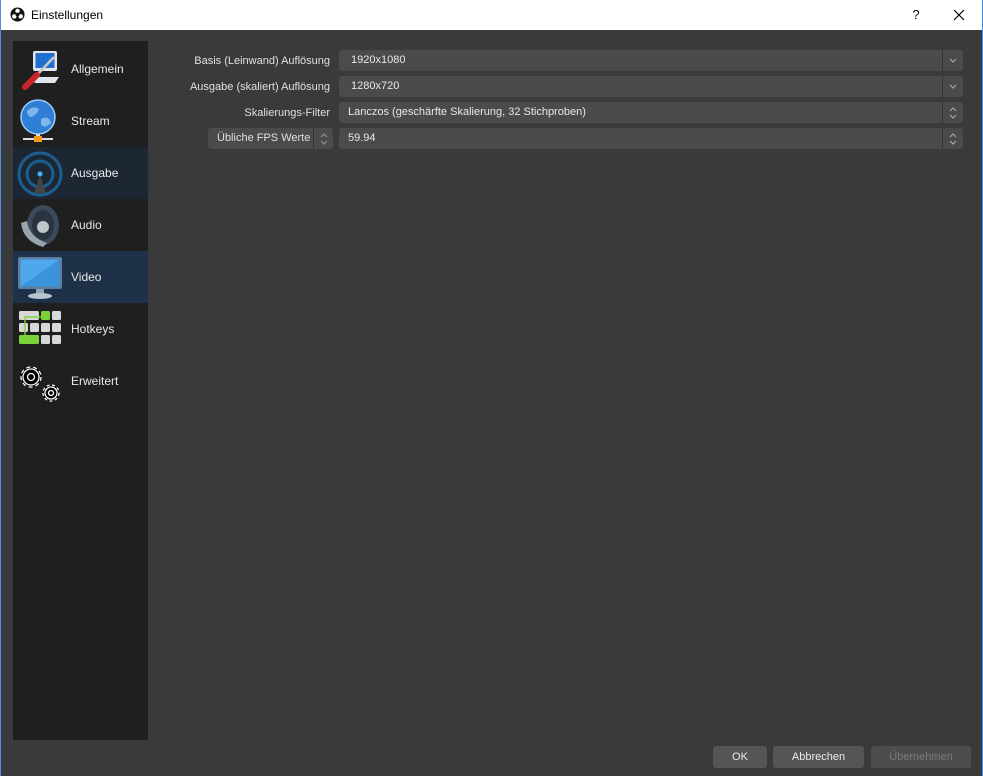 The width and height of the screenshot is (983, 776). What do you see at coordinates (86, 225) in the screenshot?
I see `sidebar-item-label: Audio` at bounding box center [86, 225].